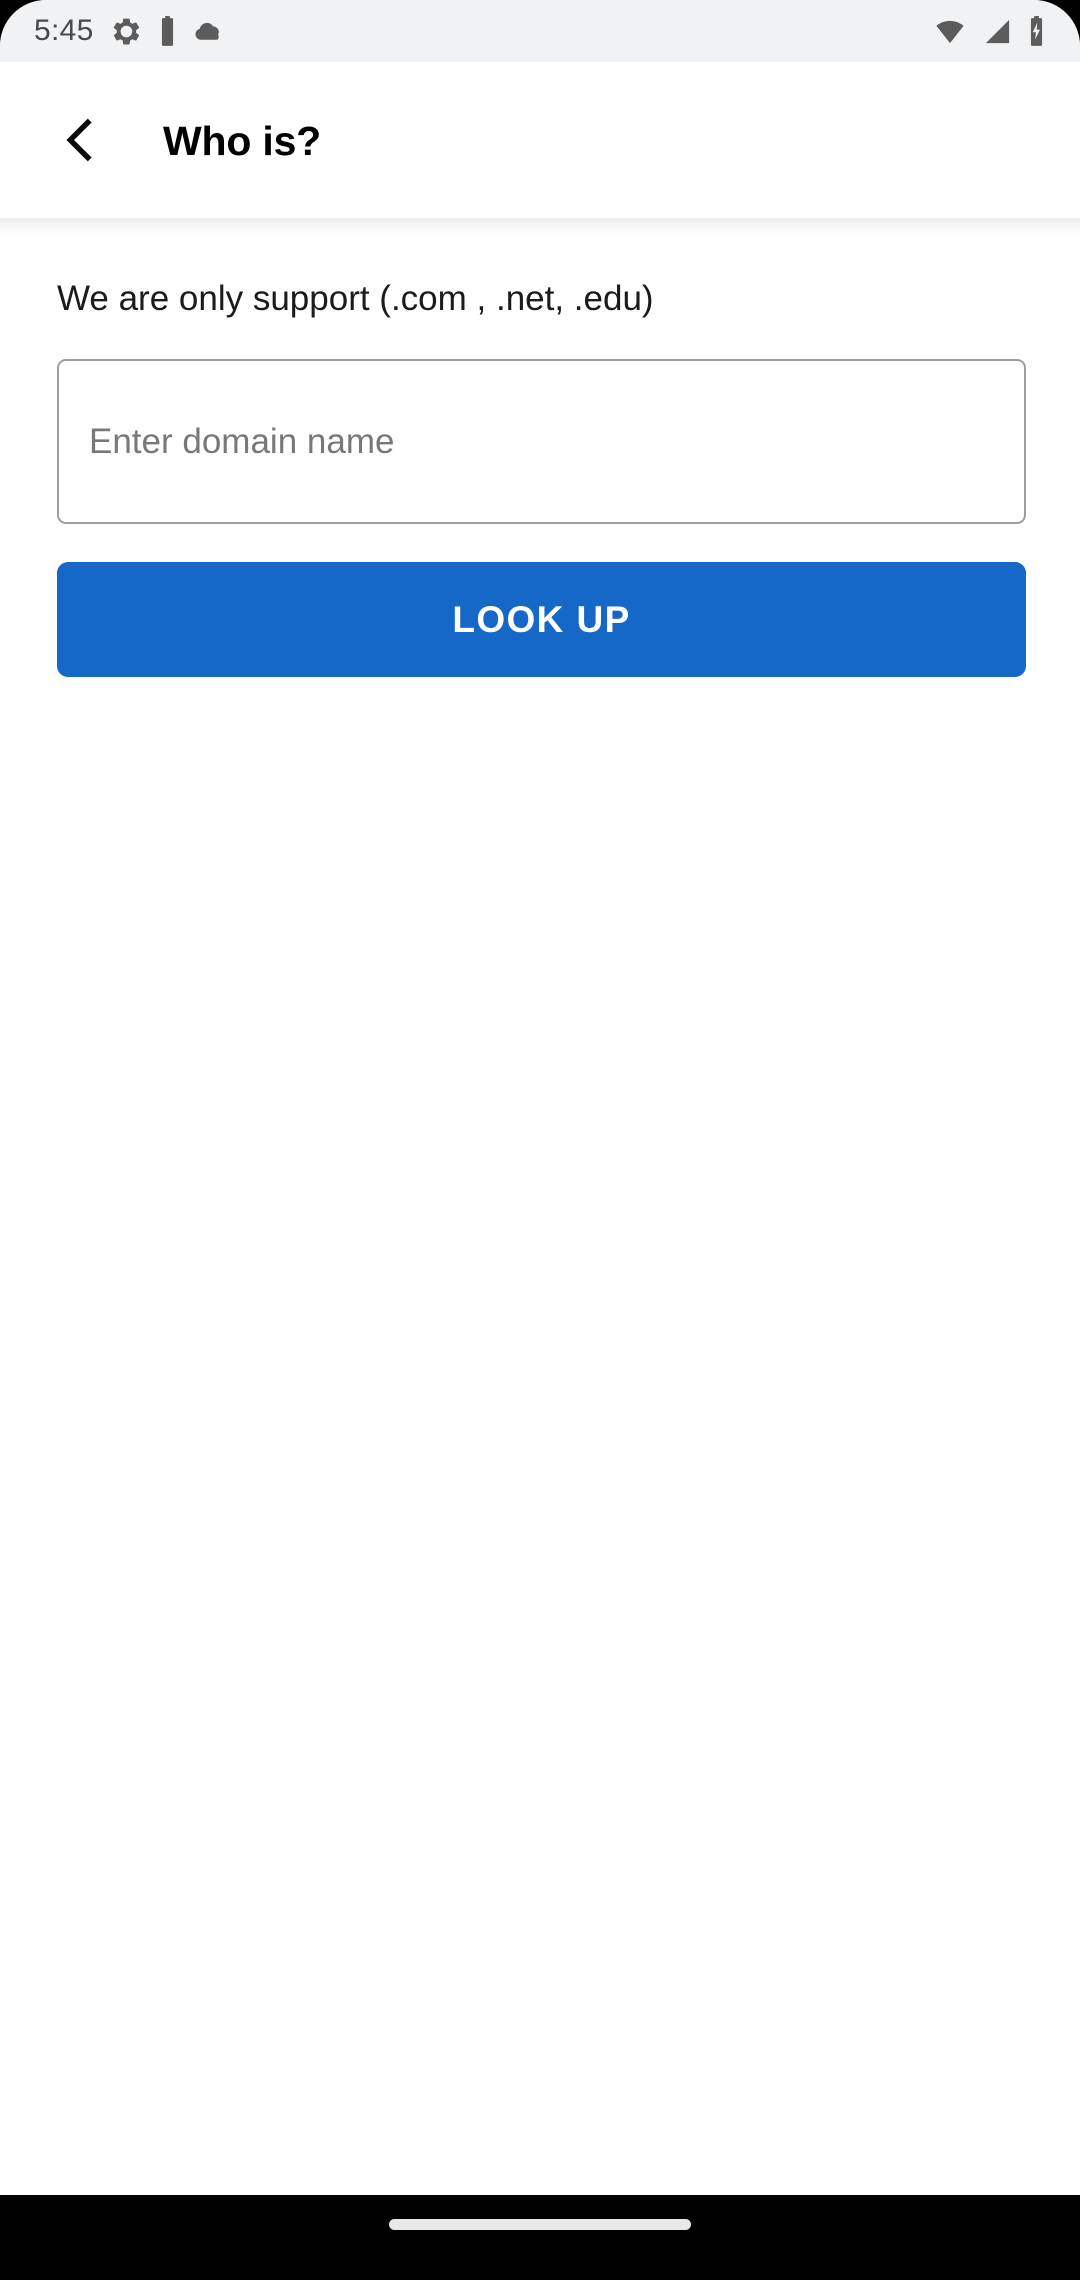  What do you see at coordinates (540, 228) in the screenshot?
I see `app-bar-shadow` at bounding box center [540, 228].